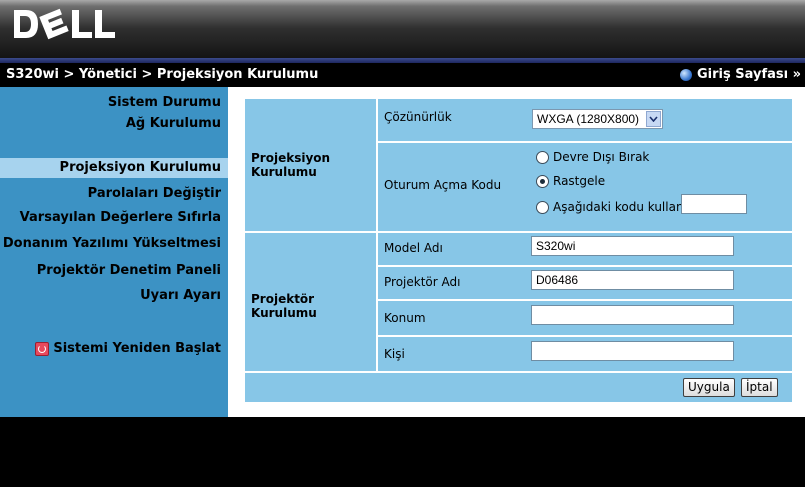 This screenshot has height=487, width=805. I want to click on power-icon, so click(42, 348).